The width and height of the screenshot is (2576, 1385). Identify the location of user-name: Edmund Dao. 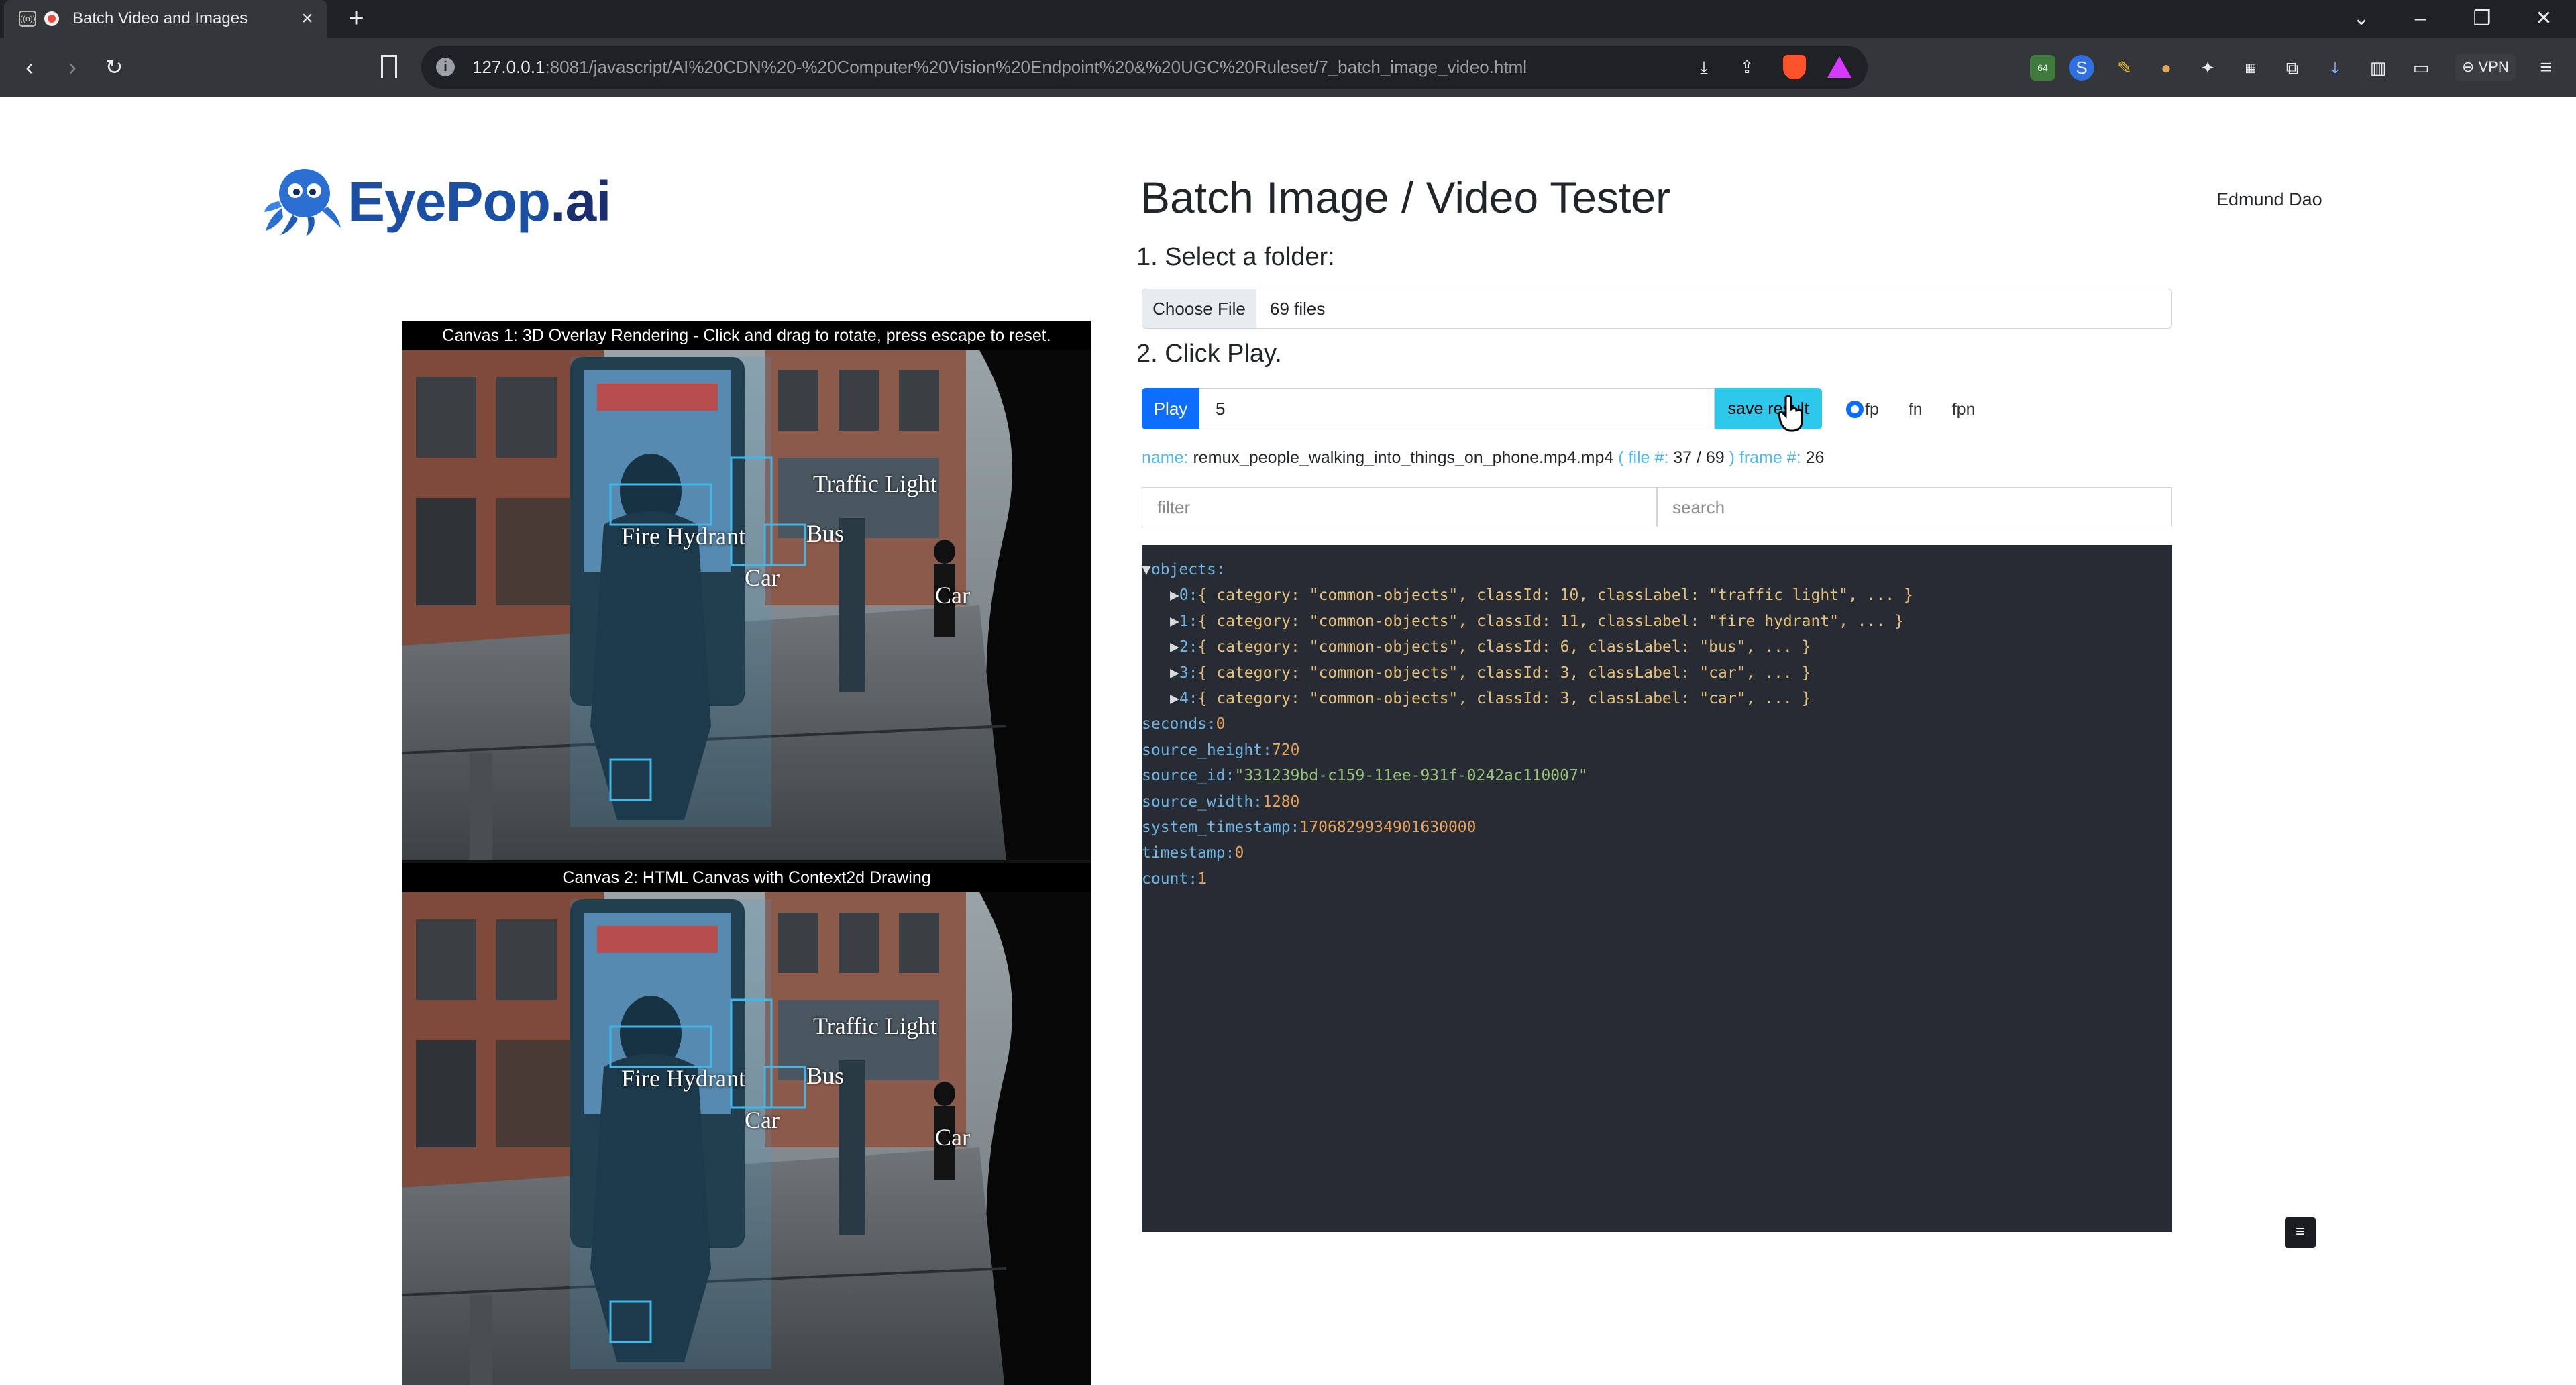
(2269, 199).